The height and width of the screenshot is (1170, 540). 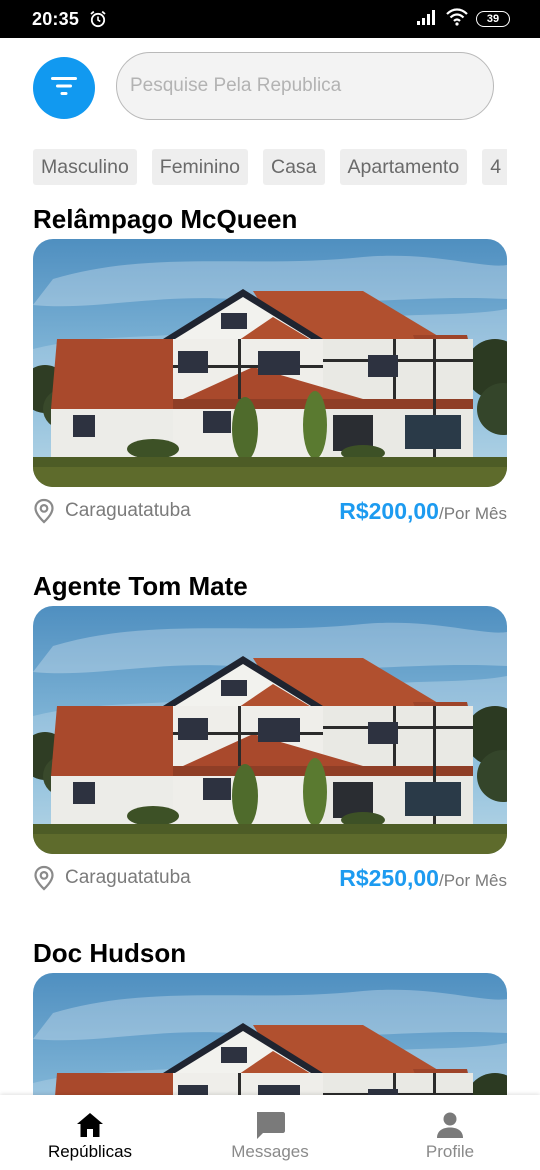 I want to click on nav-label: Messages, so click(x=270, y=1151).